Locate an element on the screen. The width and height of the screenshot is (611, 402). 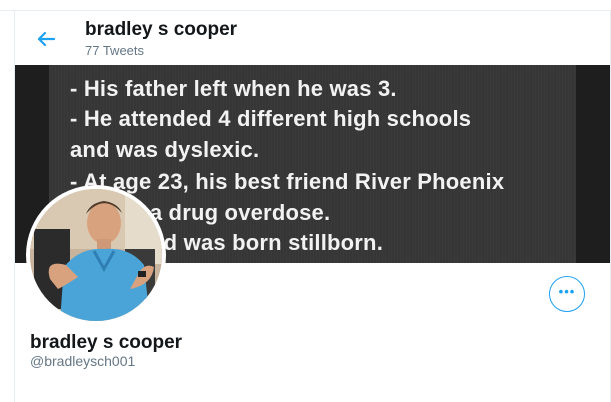
profile-header: bradley s cooper 77 Tweets is located at coordinates (312, 38).